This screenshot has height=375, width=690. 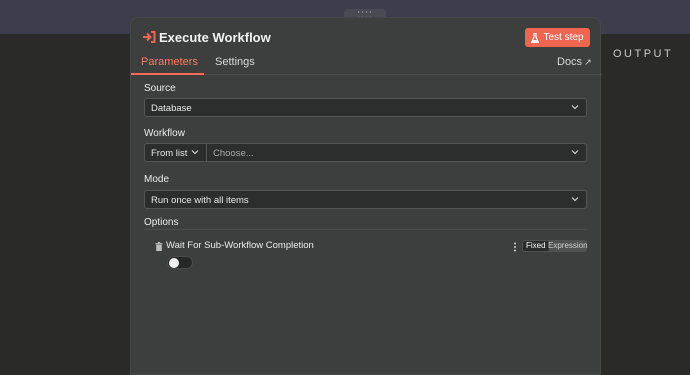 What do you see at coordinates (200, 200) in the screenshot?
I see `mode-value: Run once with all items` at bounding box center [200, 200].